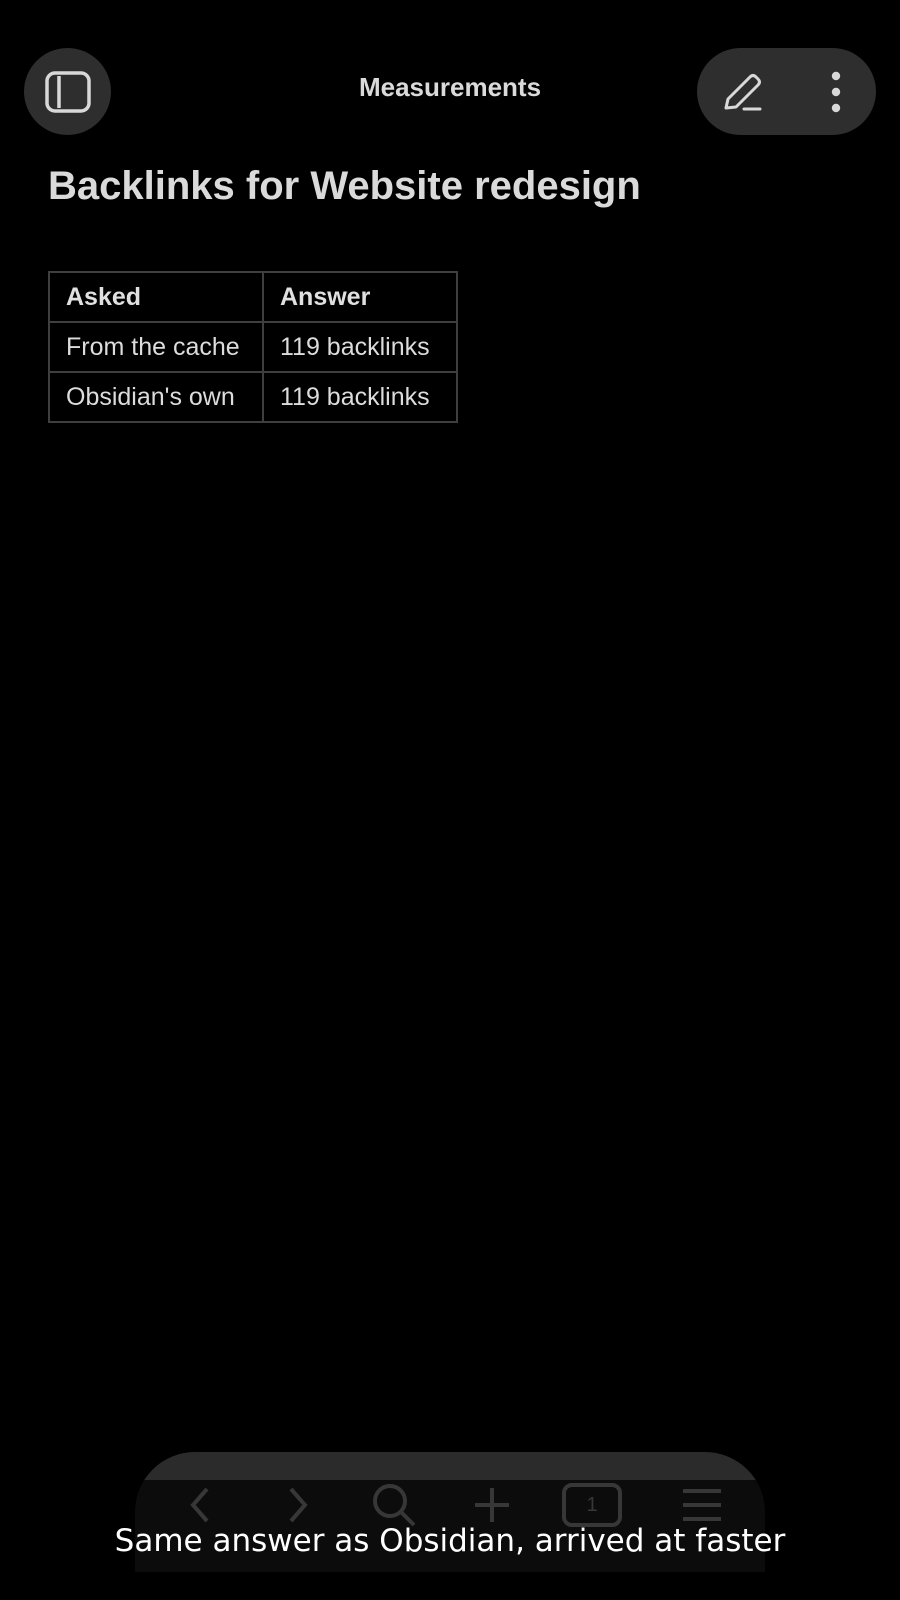 Image resolution: width=900 pixels, height=1600 pixels. What do you see at coordinates (156, 397) in the screenshot?
I see `table-cell: Obsidian's own` at bounding box center [156, 397].